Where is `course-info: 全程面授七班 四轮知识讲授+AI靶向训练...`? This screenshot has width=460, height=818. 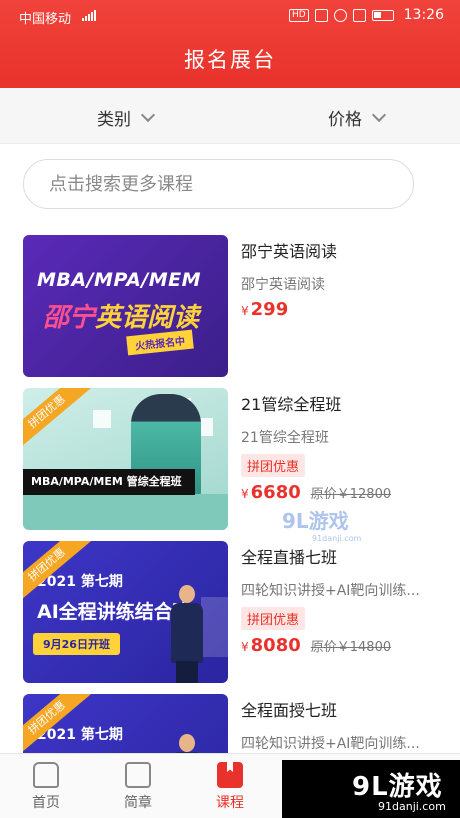
course-info: 全程面授七班 四轮知识讲授+AI靶向训练... is located at coordinates (339, 723).